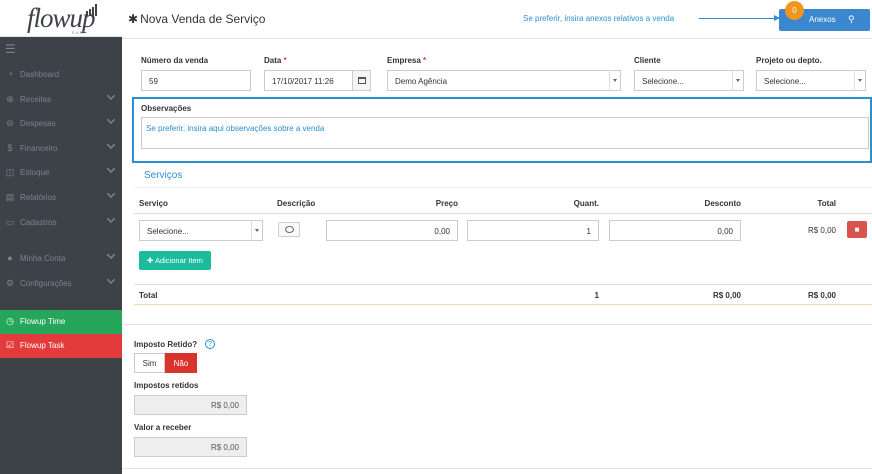 This screenshot has width=872, height=474. What do you see at coordinates (42, 345) in the screenshot?
I see `sidebar-item-label: Flowup Task` at bounding box center [42, 345].